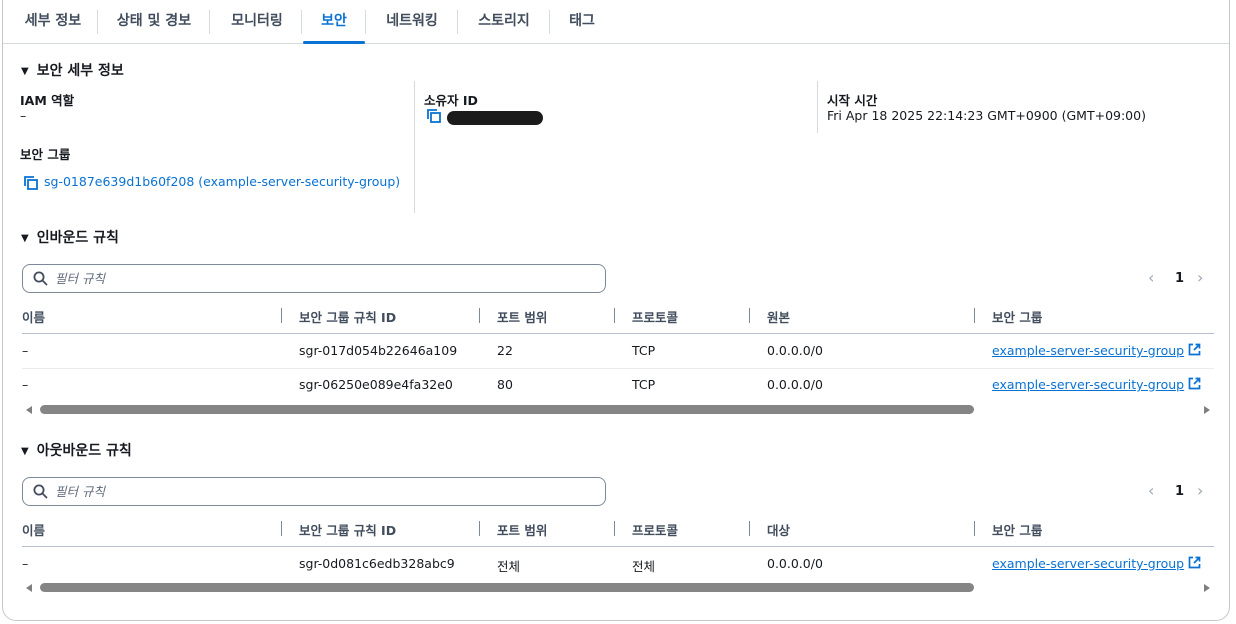 The height and width of the screenshot is (624, 1236). I want to click on security-groups-label: 보안 그룹, so click(45, 154).